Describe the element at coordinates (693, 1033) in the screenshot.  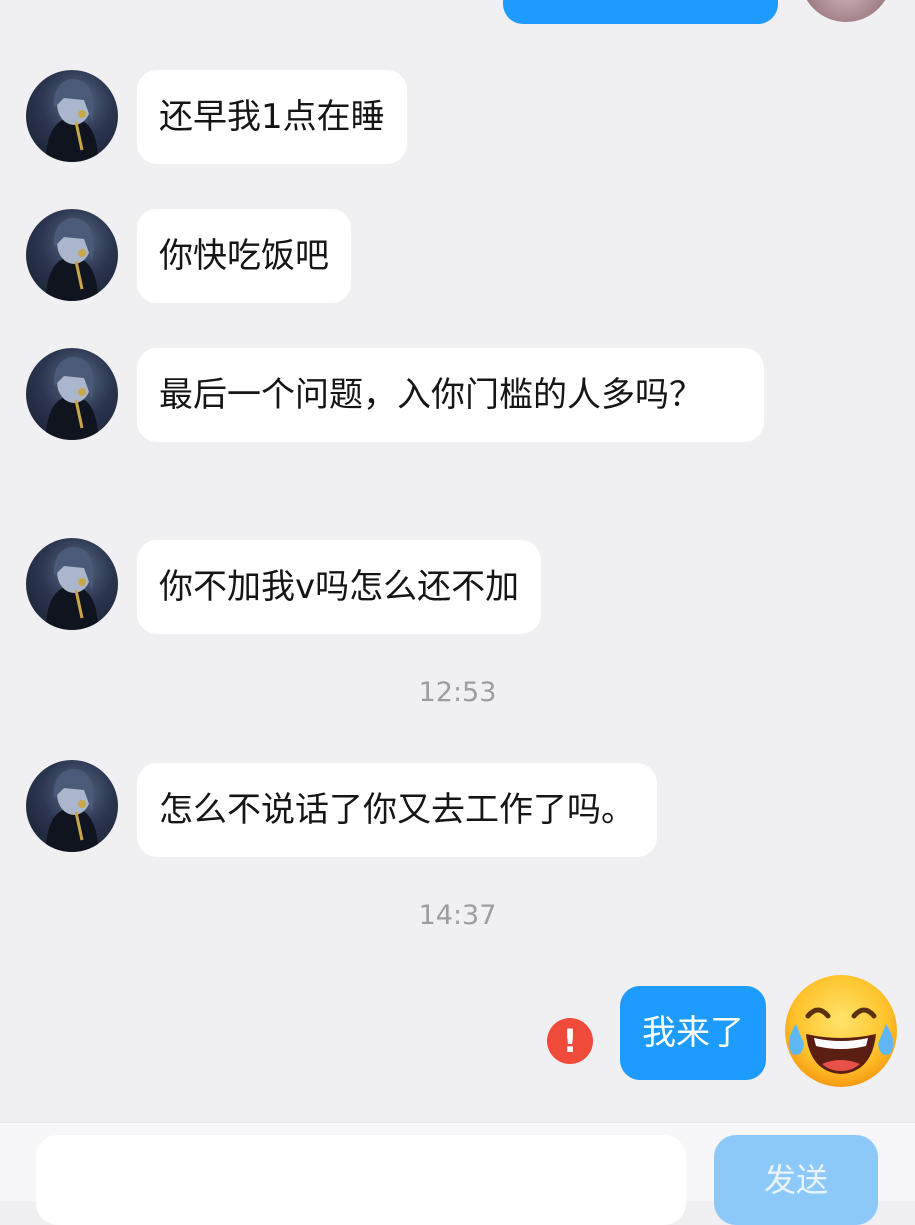
I see `message-bubble-outgoing: 我来了` at that location.